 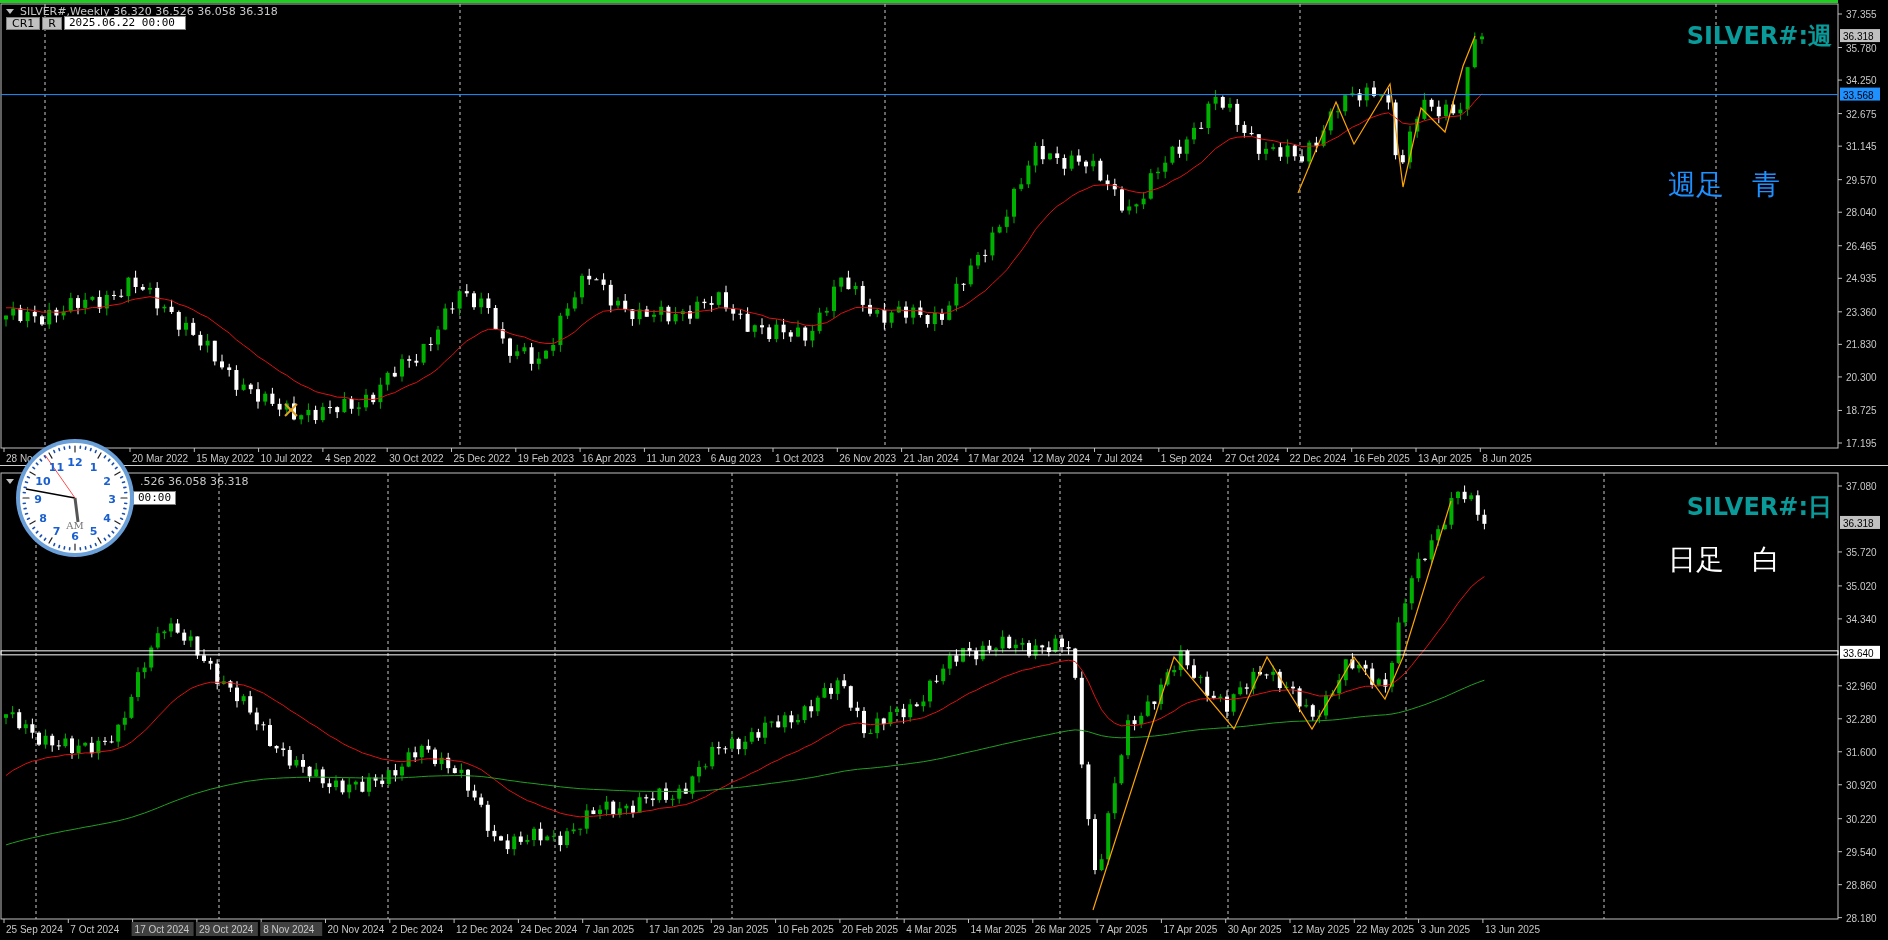 I want to click on date-label: 19 Feb 2023, so click(x=545, y=458).